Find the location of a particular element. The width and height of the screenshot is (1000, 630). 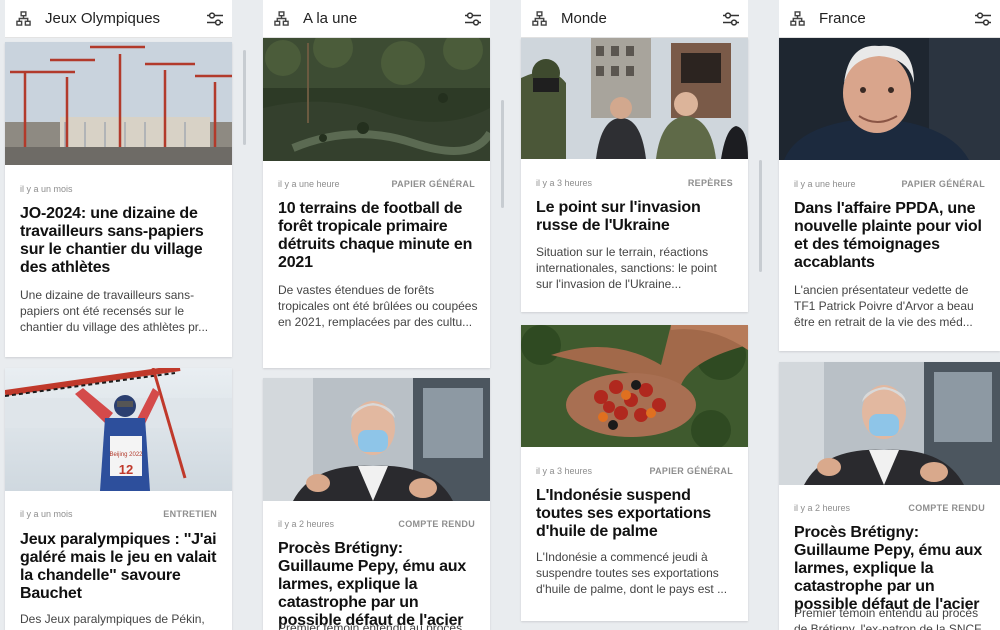

card-summary: Premier témoin entendu au procès is located at coordinates (370, 625).